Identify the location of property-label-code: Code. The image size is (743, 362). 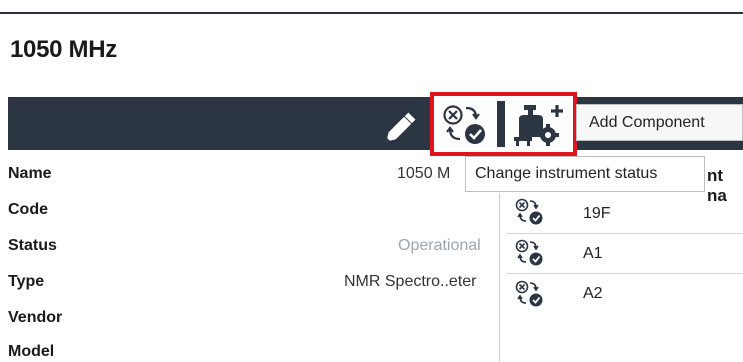
(28, 209).